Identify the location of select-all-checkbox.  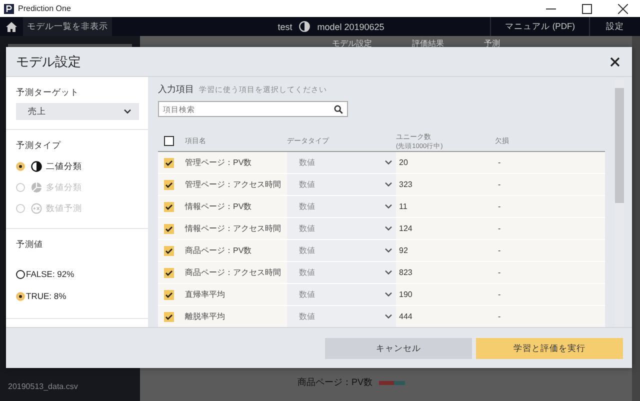
(169, 141).